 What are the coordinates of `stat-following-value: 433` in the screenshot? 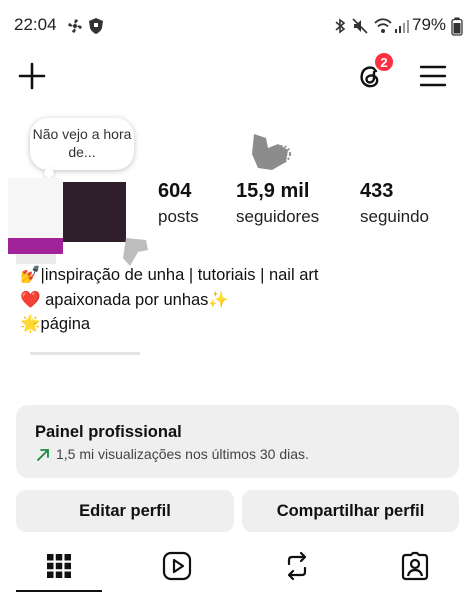 It's located at (377, 191).